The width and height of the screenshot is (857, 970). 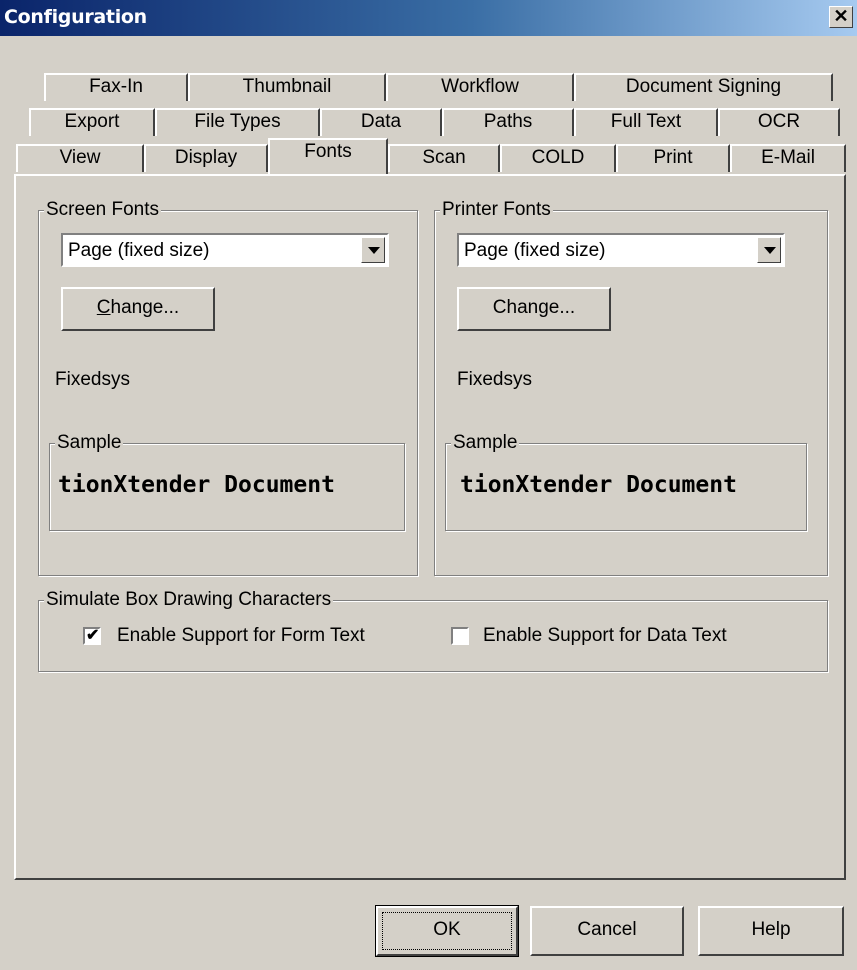 What do you see at coordinates (196, 485) in the screenshot?
I see `screen-sample-text: tionXtender Document` at bounding box center [196, 485].